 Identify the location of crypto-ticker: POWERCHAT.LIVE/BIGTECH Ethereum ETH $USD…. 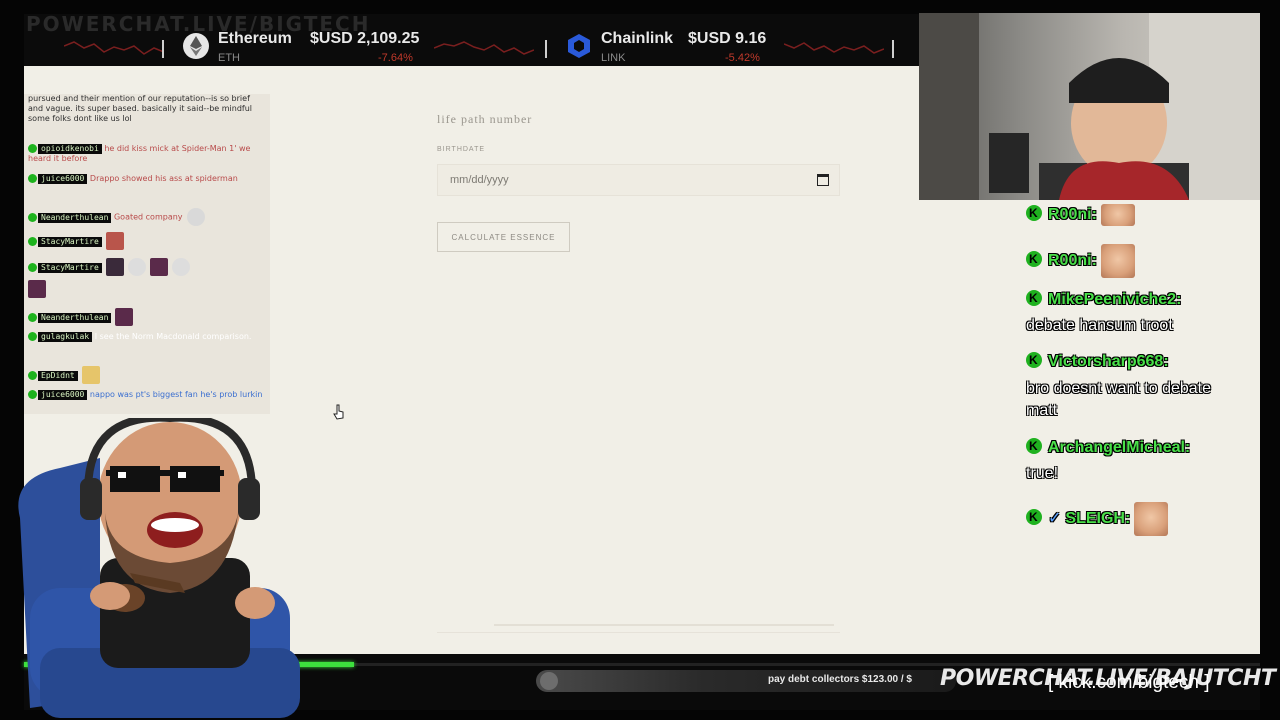
(472, 40).